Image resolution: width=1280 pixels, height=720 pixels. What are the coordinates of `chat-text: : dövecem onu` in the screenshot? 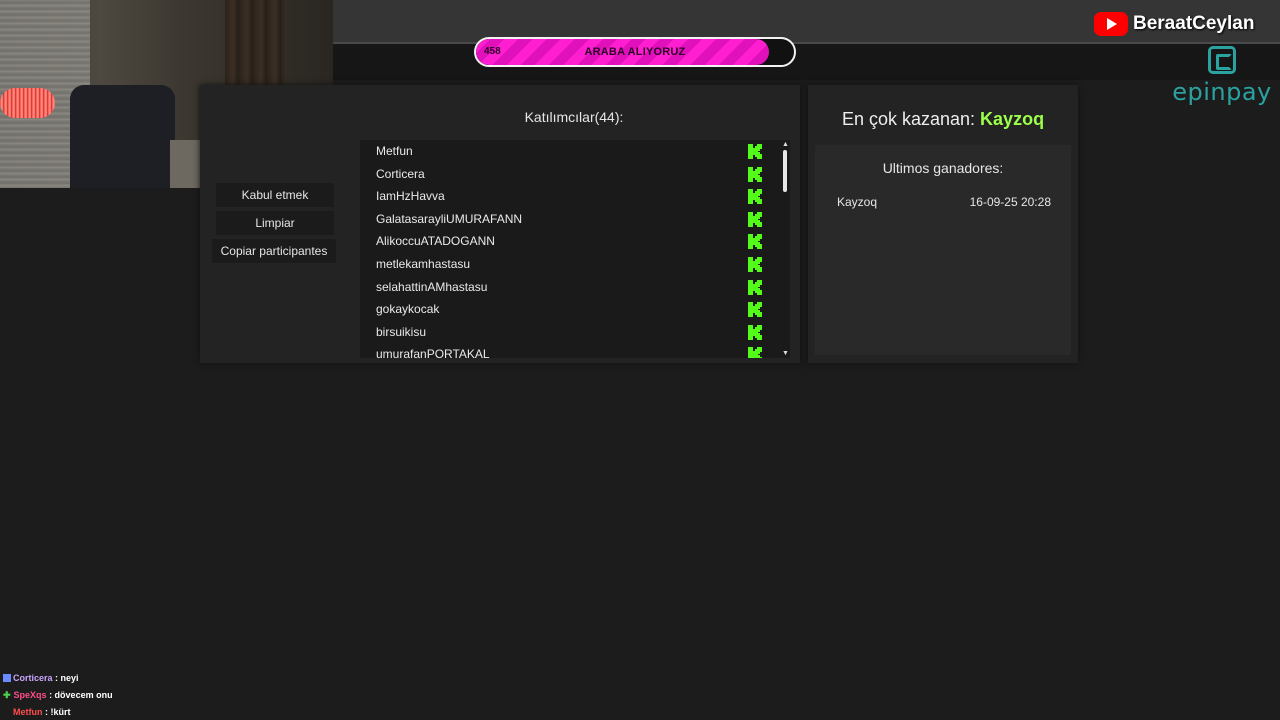 It's located at (79, 695).